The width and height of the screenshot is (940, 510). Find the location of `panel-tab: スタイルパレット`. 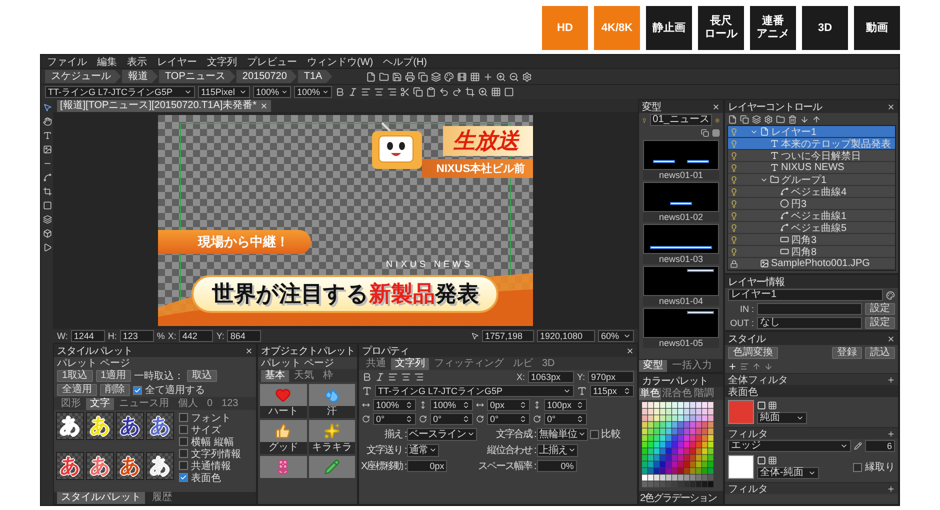

panel-tab: スタイルパレット is located at coordinates (101, 498).